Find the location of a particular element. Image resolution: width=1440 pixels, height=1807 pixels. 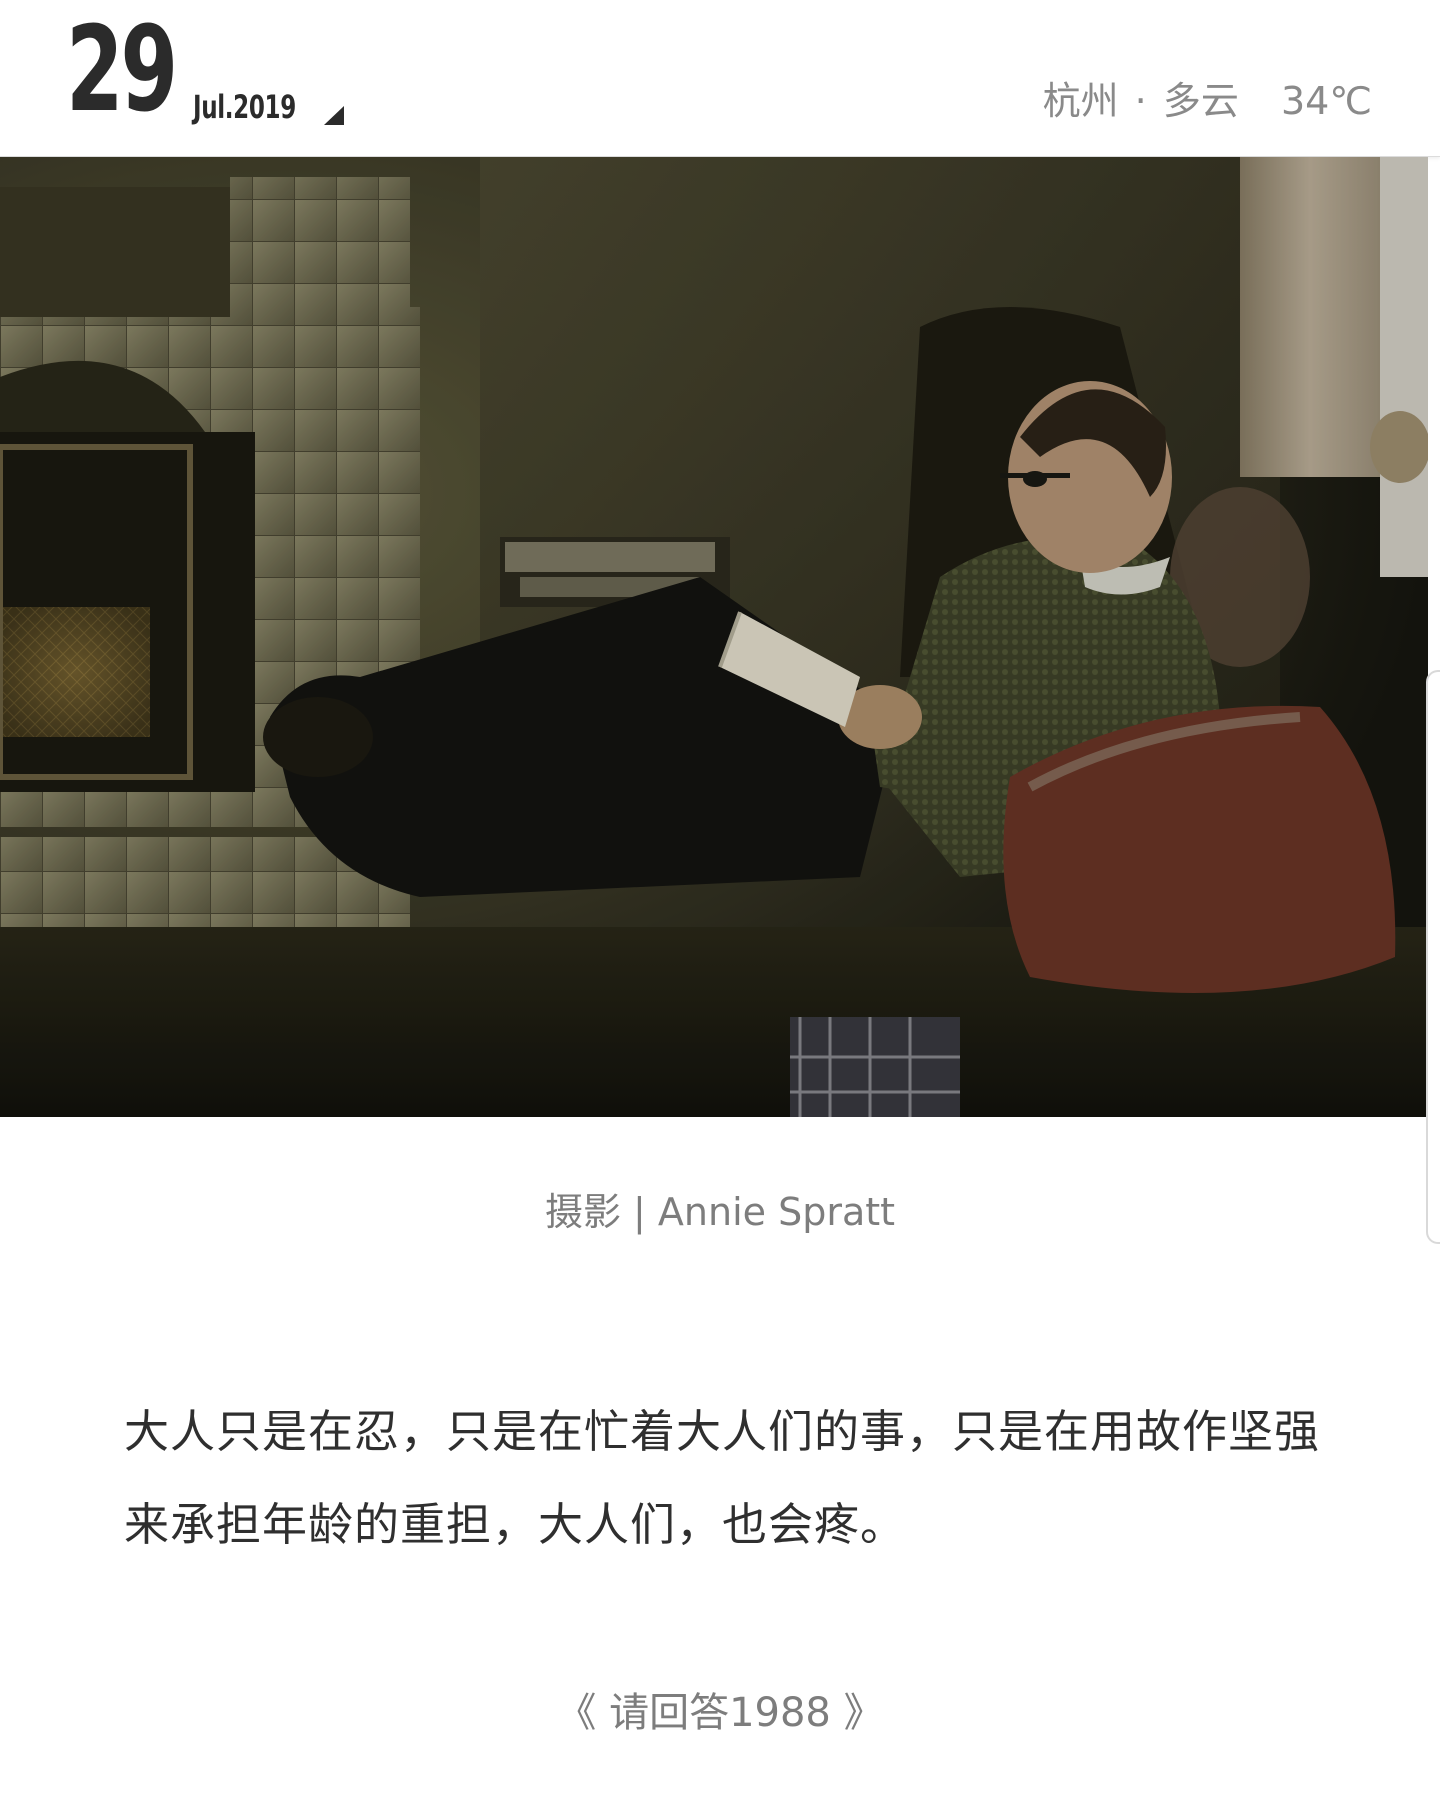

day-number: 29 is located at coordinates (122, 69).